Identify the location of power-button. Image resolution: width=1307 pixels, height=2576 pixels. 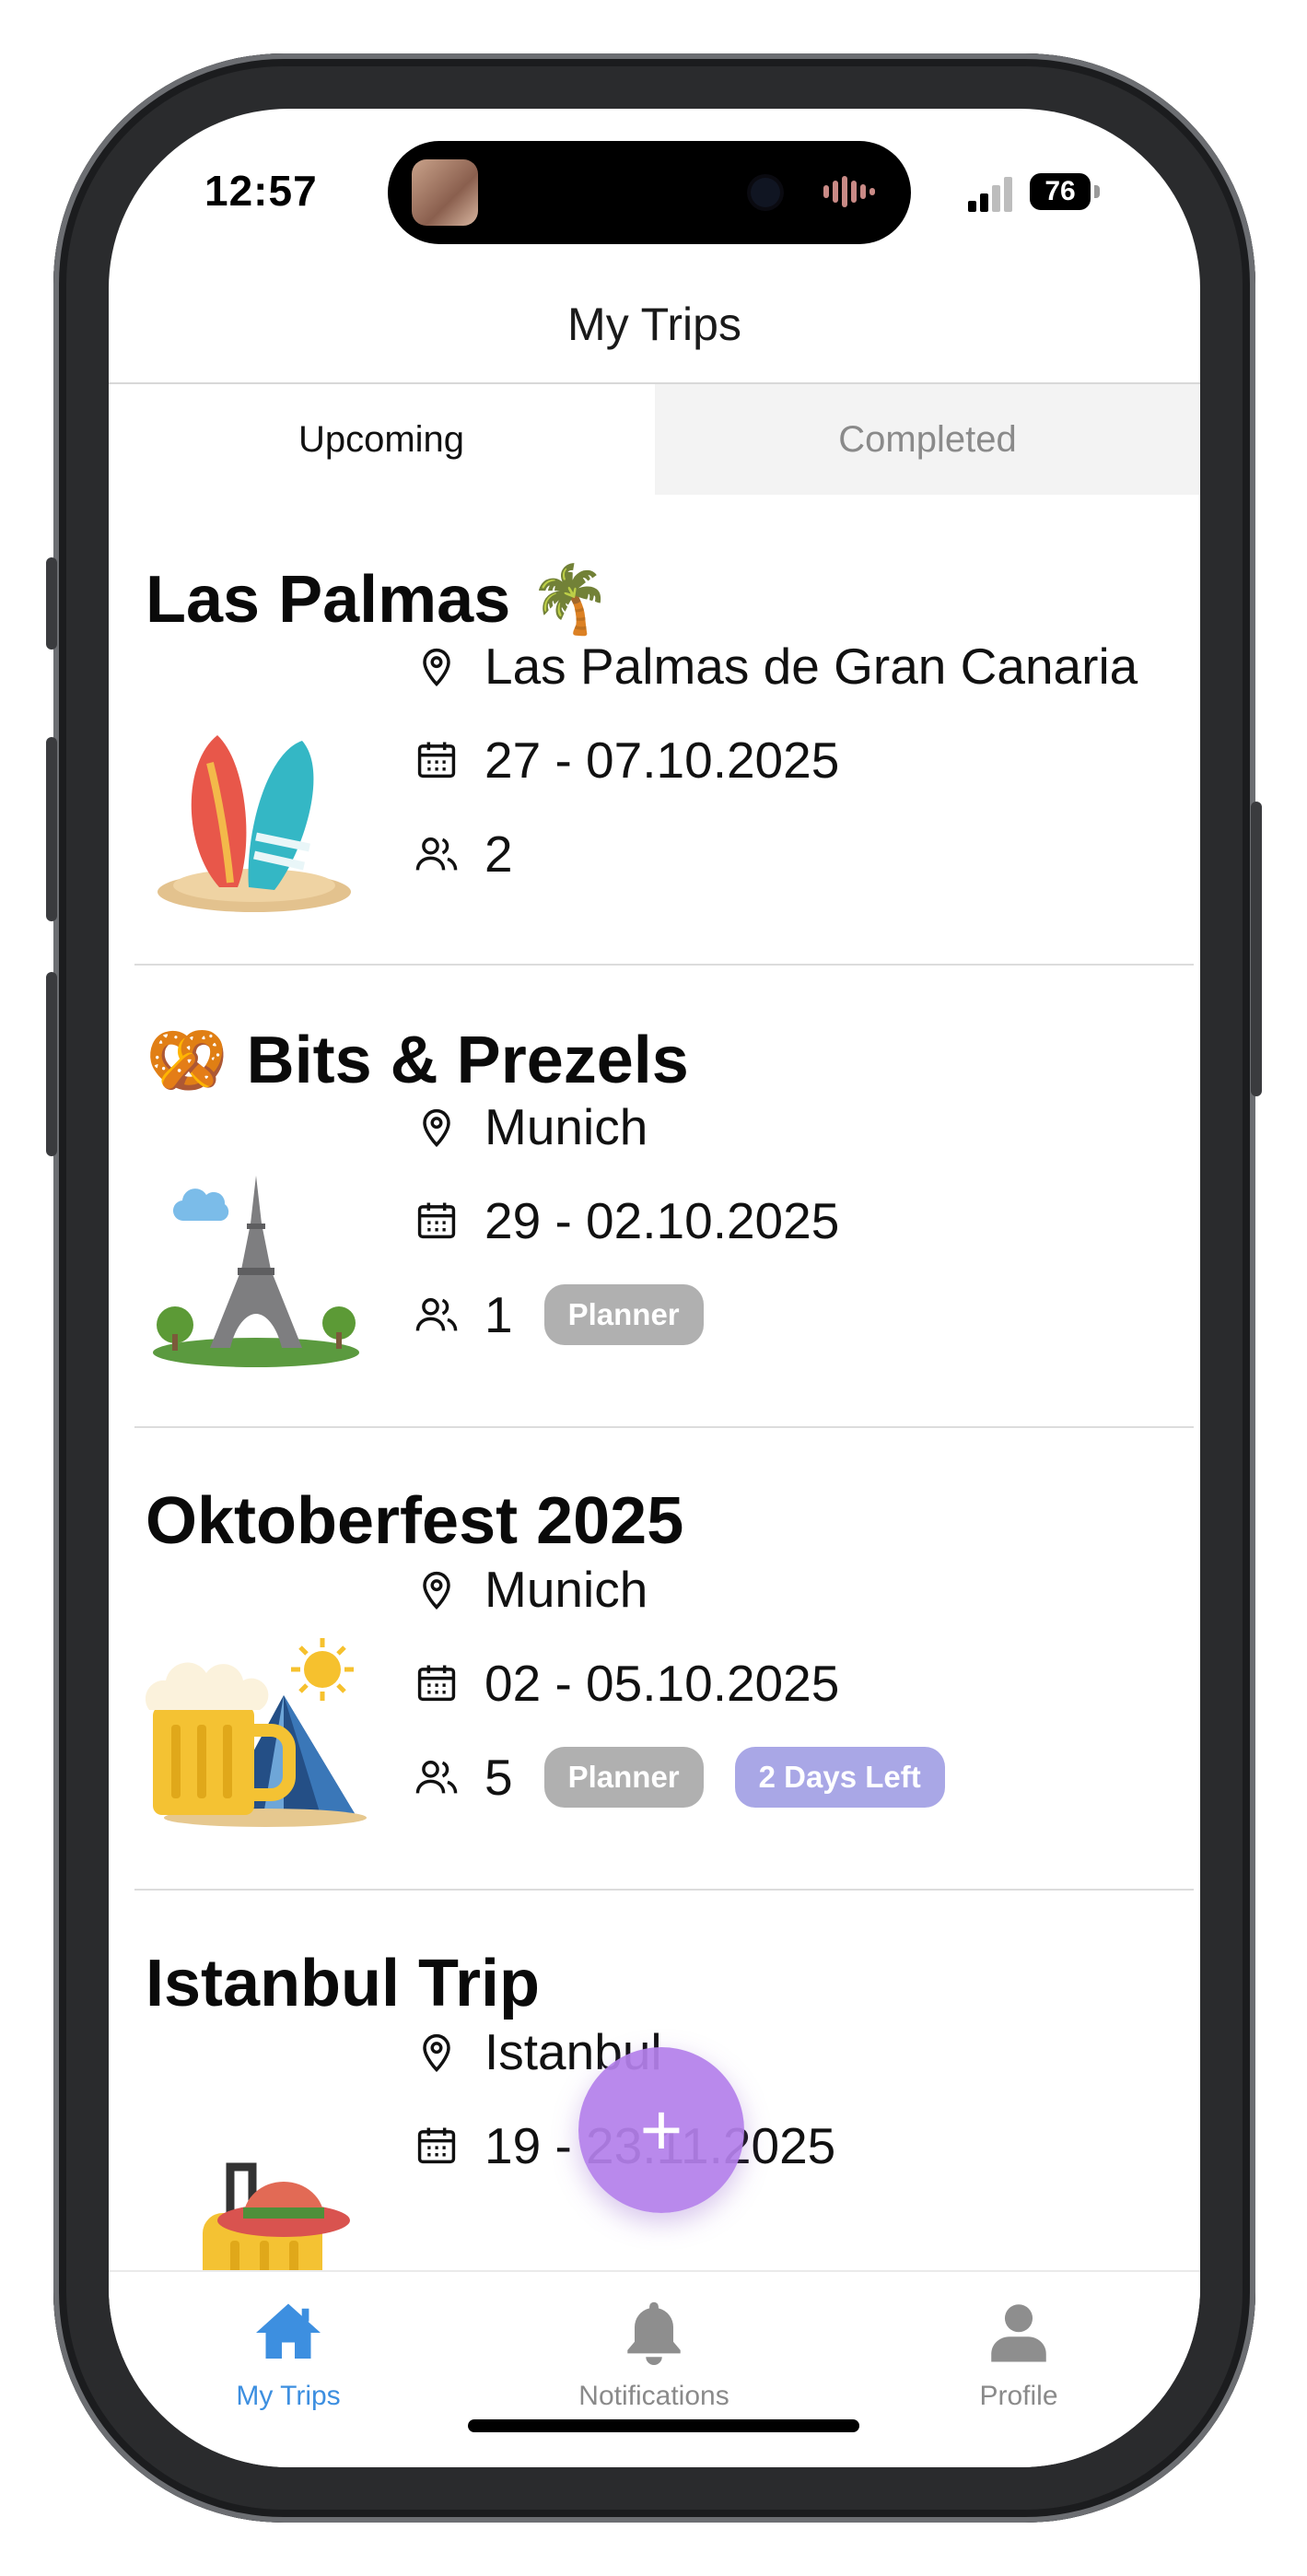
(1257, 949).